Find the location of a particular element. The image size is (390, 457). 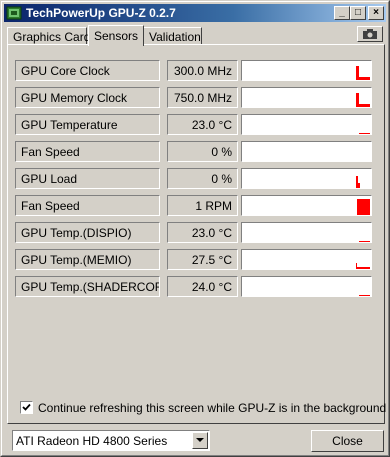

refresh-checkbox is located at coordinates (26, 407).